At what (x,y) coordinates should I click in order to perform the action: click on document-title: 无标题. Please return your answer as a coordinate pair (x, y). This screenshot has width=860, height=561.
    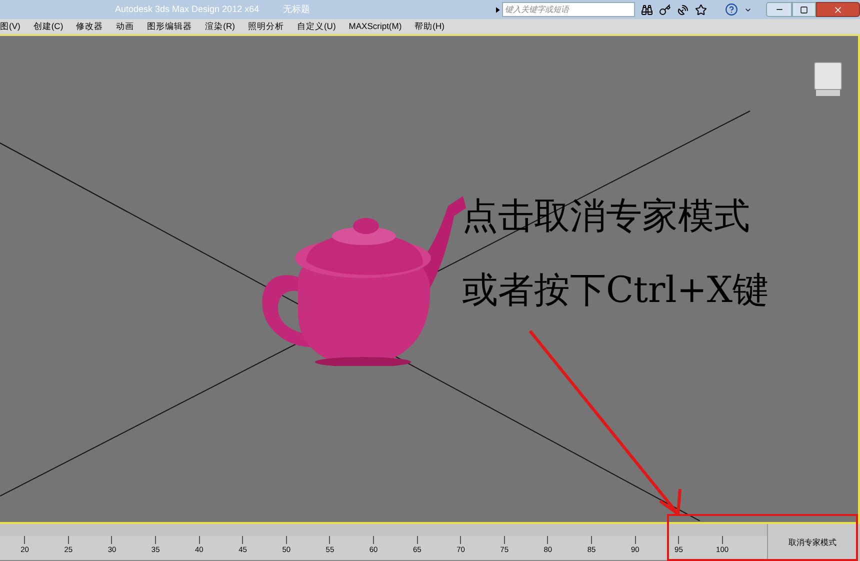
    Looking at the image, I should click on (296, 9).